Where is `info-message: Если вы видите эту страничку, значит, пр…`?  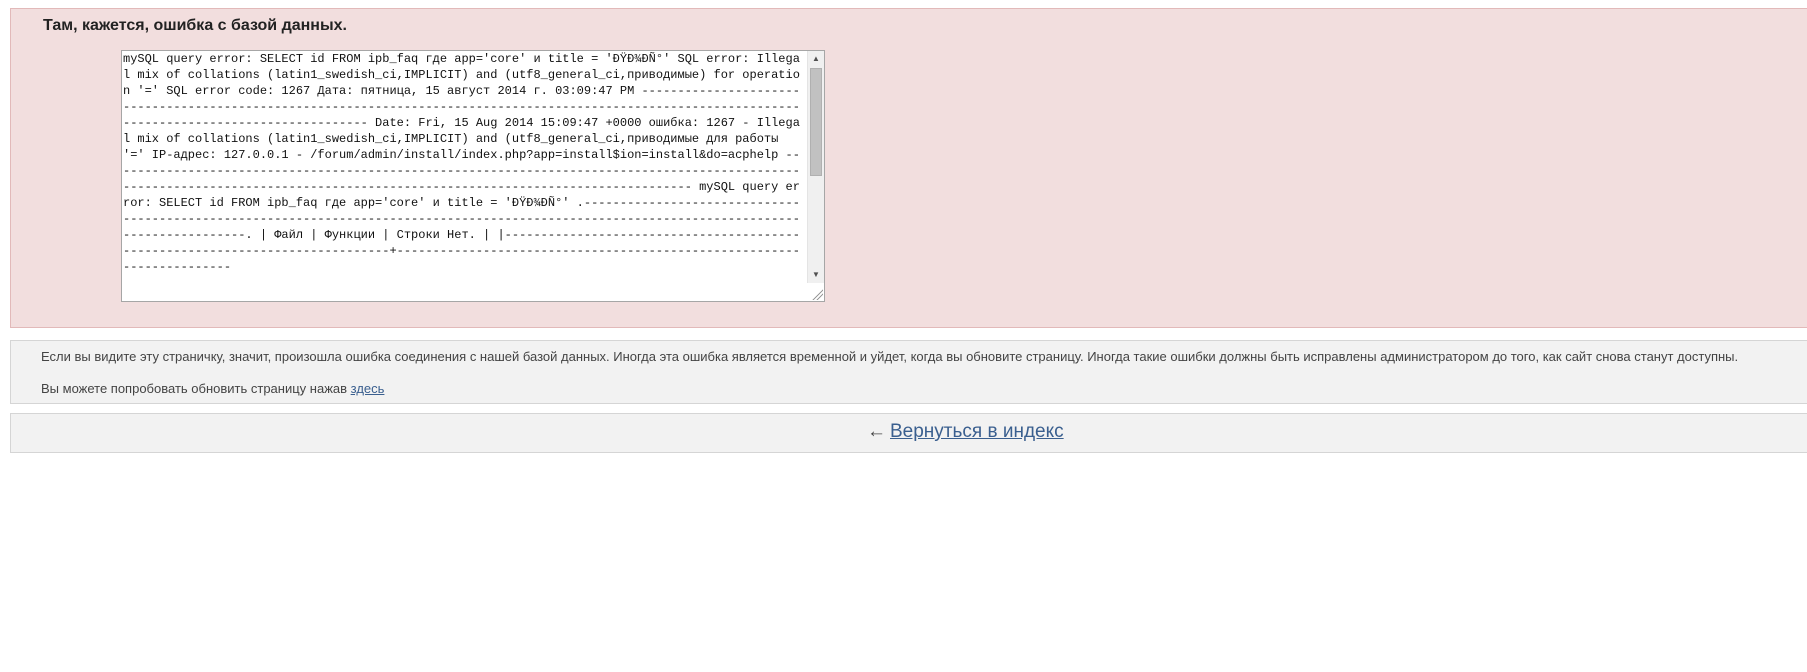
info-message: Если вы видите эту страничку, значит, пр… is located at coordinates (890, 356).